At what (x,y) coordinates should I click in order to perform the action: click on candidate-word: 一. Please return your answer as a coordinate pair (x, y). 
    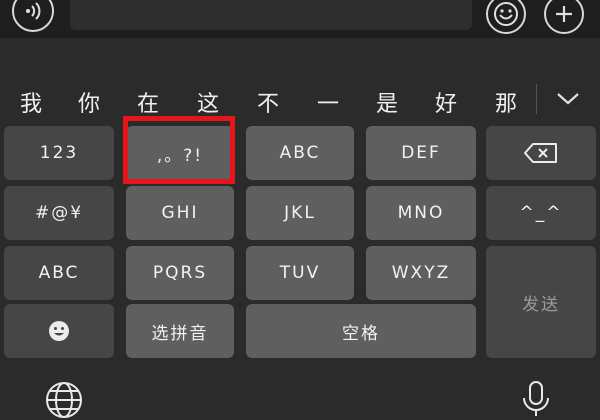
    Looking at the image, I should click on (328, 102).